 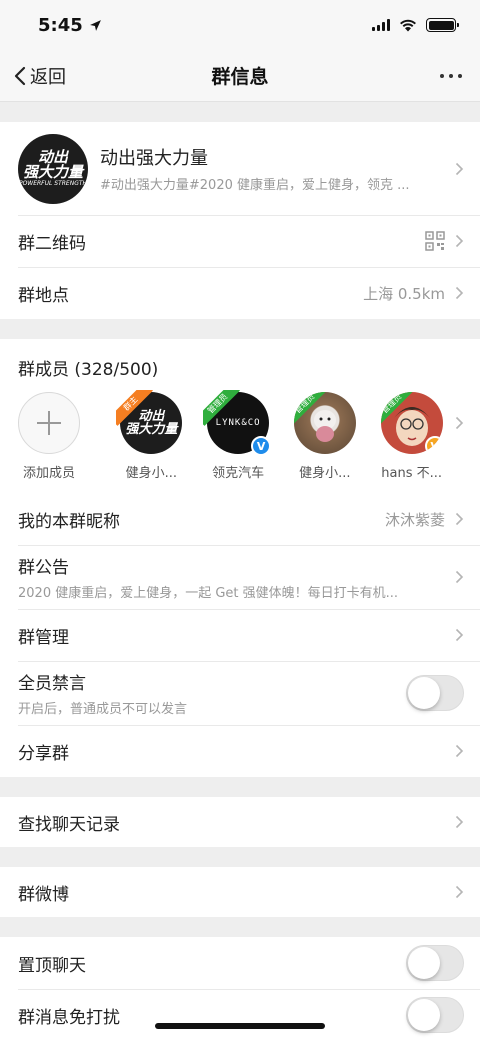 I want to click on nickname-label: 我的本群昵称, so click(x=69, y=521).